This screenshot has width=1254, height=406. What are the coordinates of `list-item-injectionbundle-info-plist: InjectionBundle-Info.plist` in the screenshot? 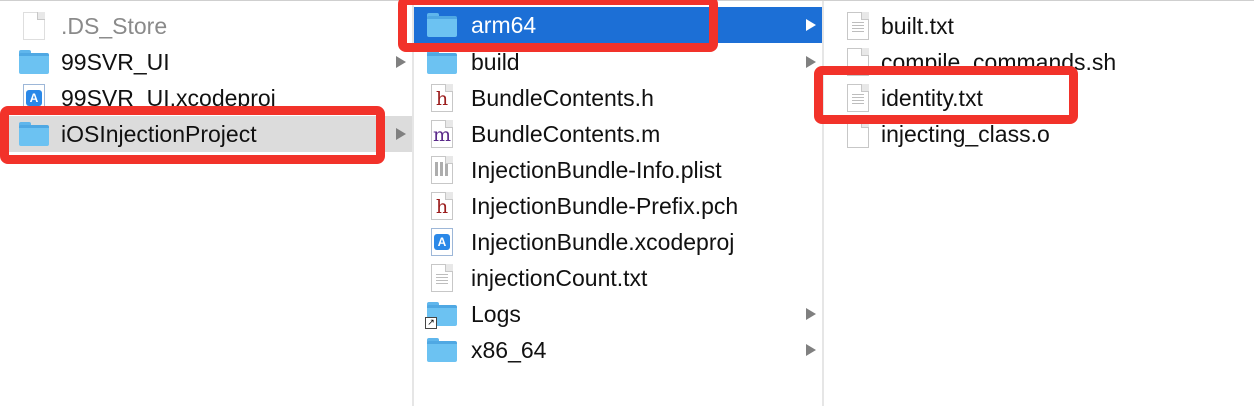 It's located at (618, 170).